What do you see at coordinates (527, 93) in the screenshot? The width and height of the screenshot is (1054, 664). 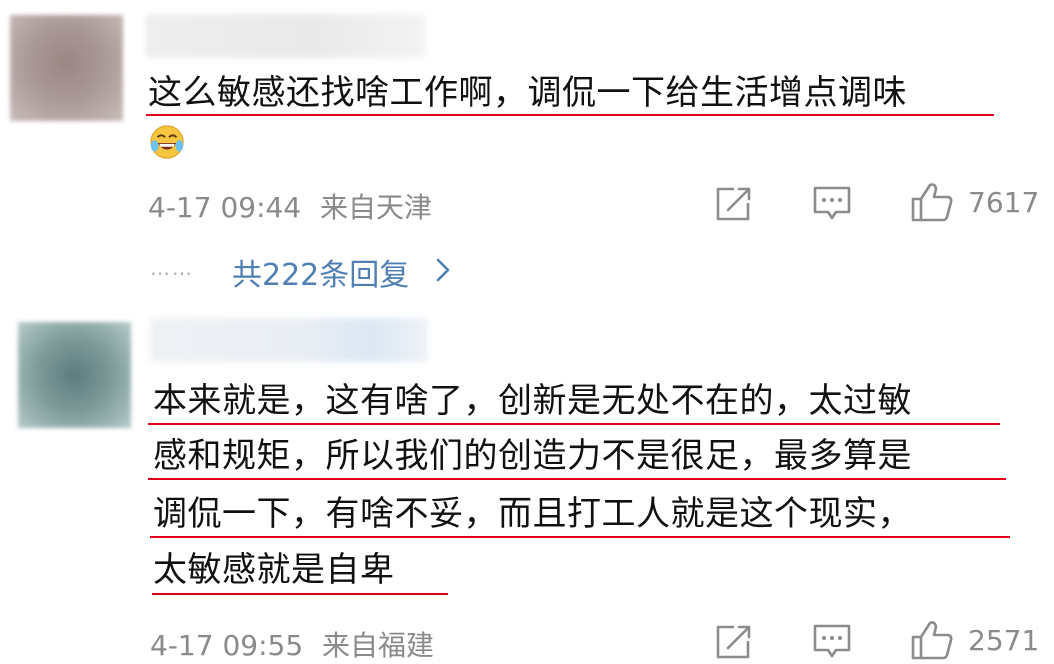 I see `comment-text-line: 这么敏感还找啥工作啊，调侃一下给生活增点调味` at bounding box center [527, 93].